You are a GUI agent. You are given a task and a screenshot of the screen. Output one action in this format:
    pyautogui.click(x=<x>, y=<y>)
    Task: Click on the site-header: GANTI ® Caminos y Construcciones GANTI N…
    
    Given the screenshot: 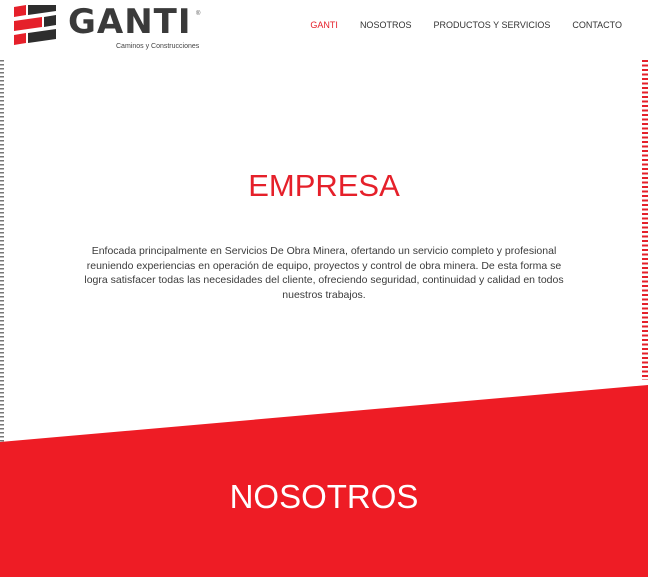 What is the action you would take?
    pyautogui.click(x=324, y=28)
    